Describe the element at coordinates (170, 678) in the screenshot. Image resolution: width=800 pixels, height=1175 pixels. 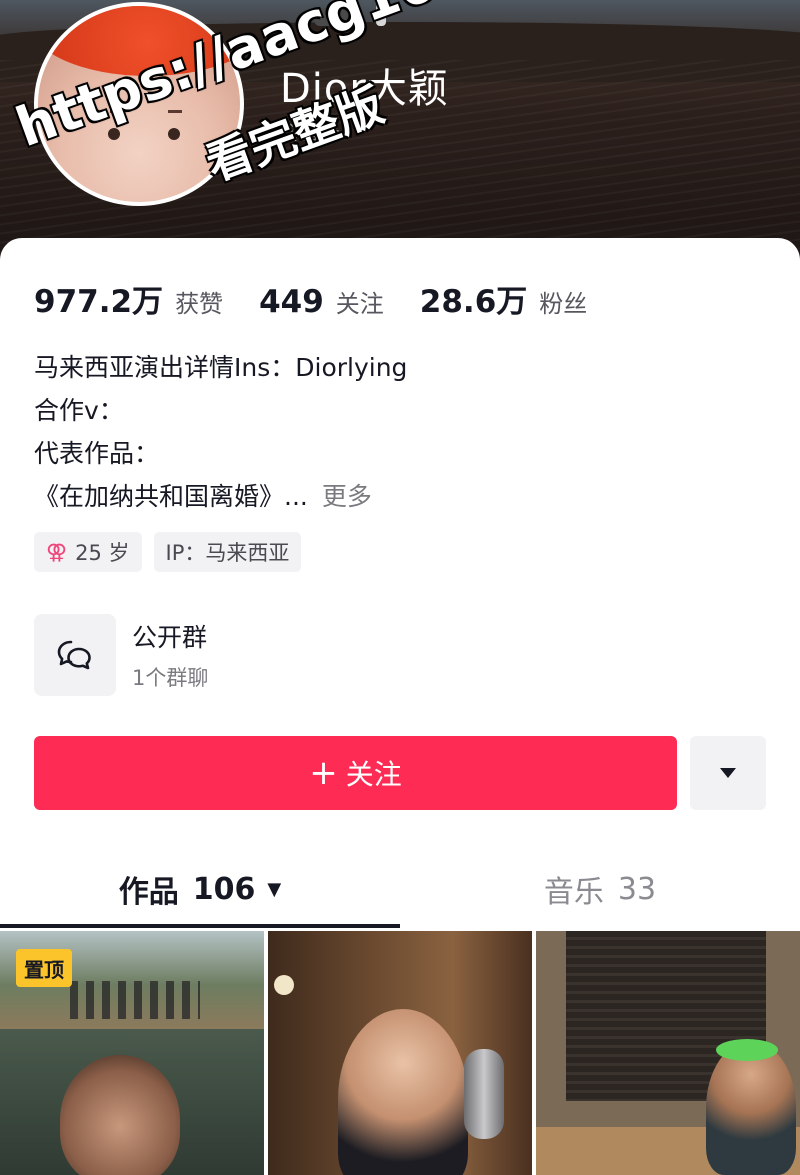
I see `group-subtitle: 1个群聊` at that location.